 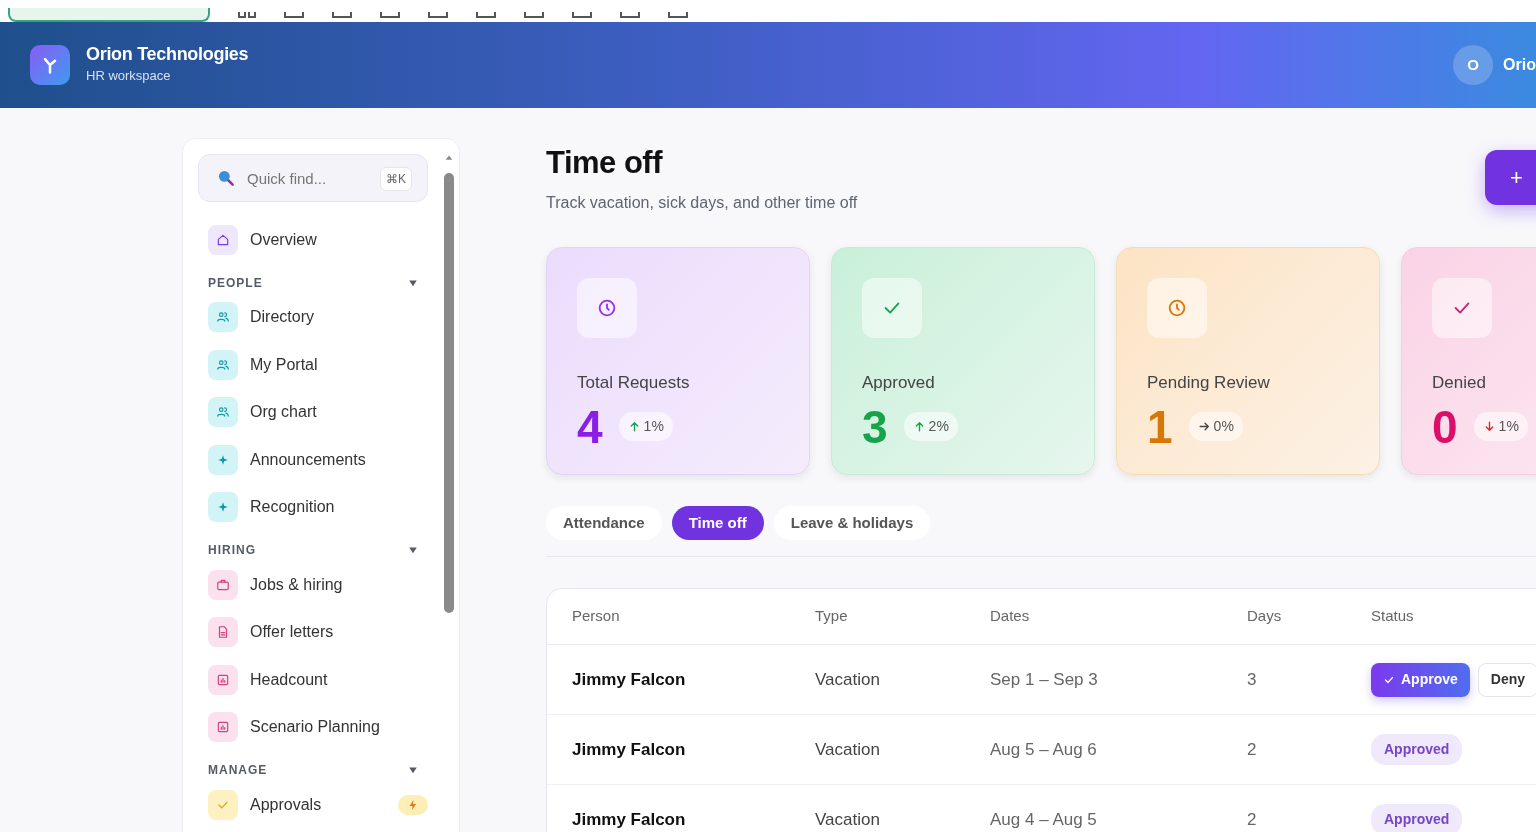 I want to click on nav-item: Directory, so click(x=313, y=317).